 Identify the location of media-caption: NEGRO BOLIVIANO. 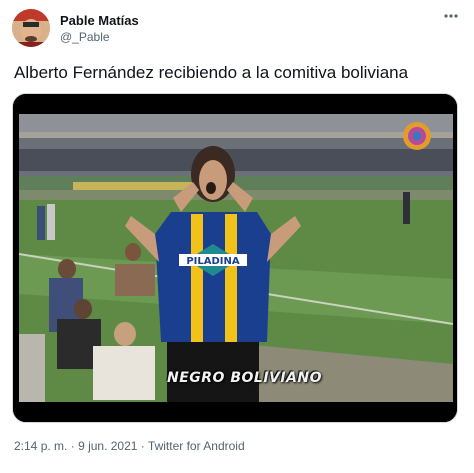
(245, 378).